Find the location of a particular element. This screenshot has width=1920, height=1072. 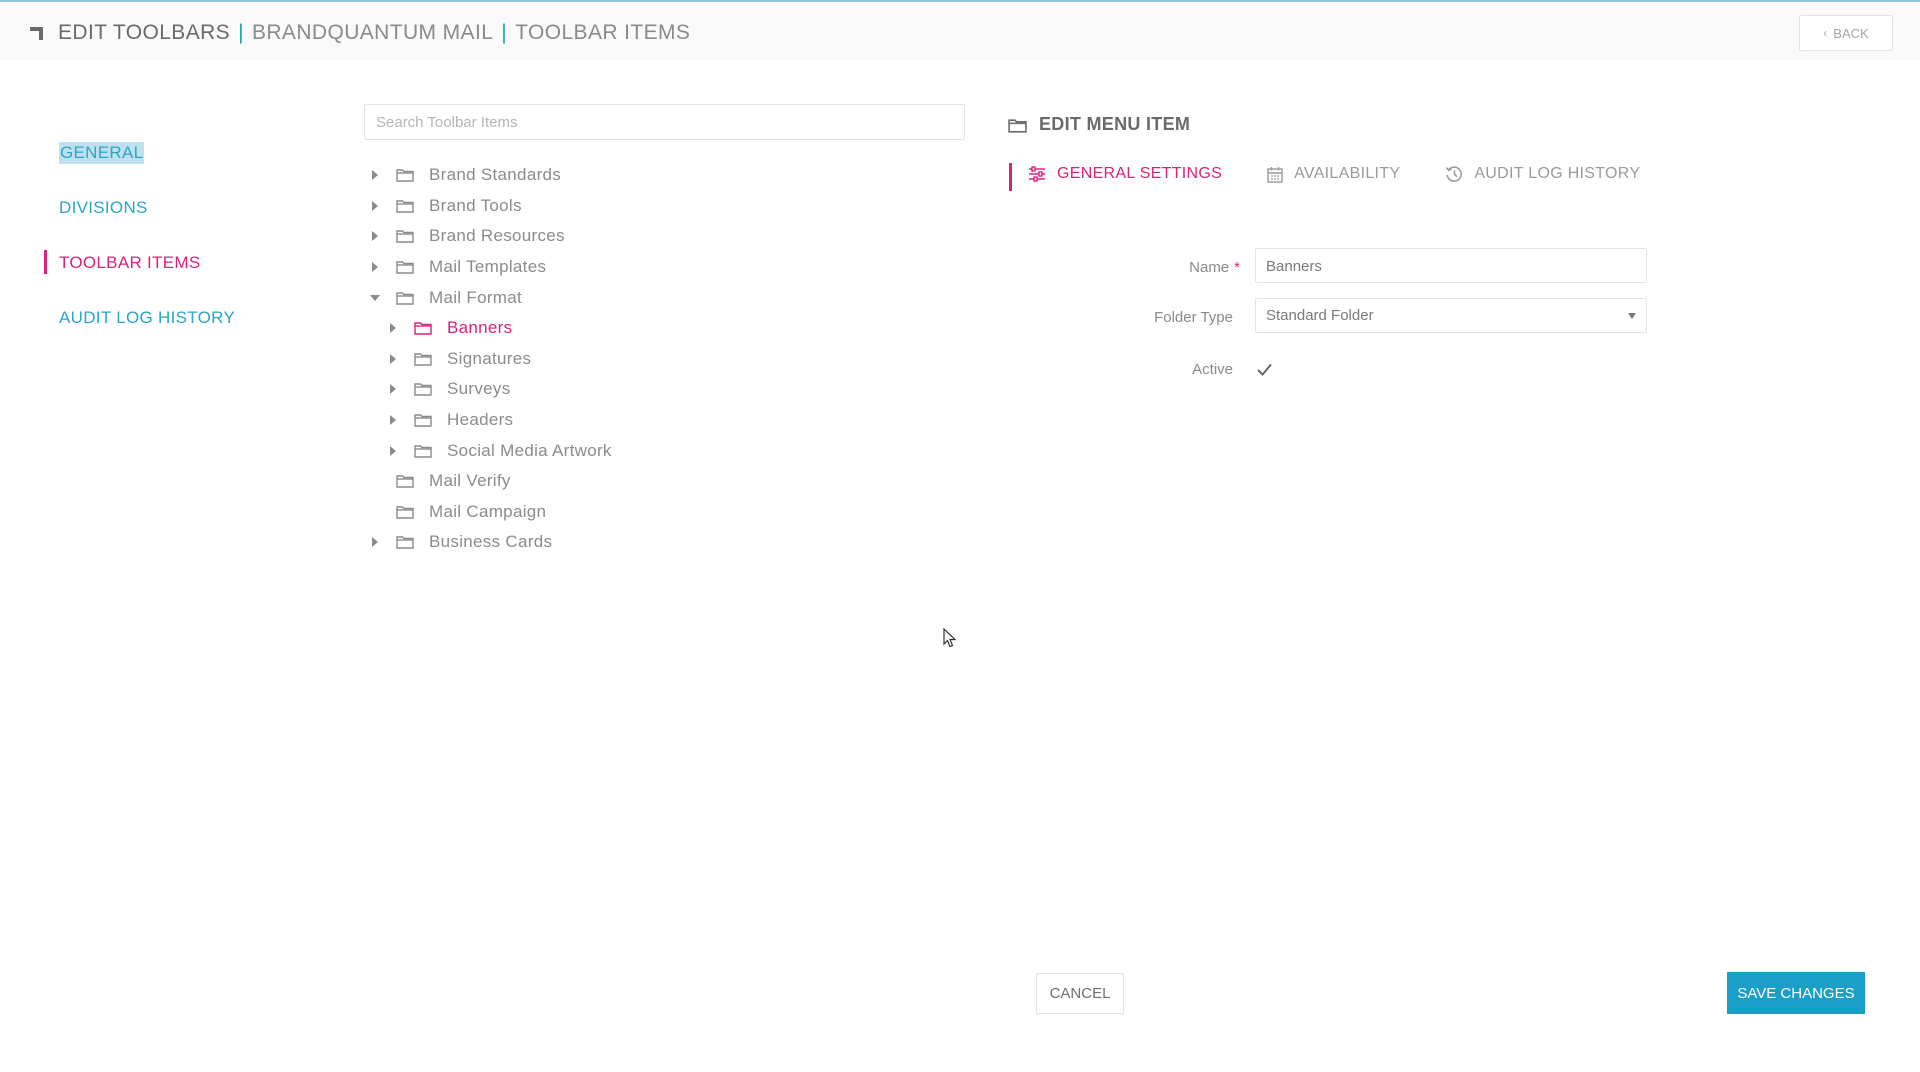

tree-item-banners: Banners is located at coordinates (488, 328).